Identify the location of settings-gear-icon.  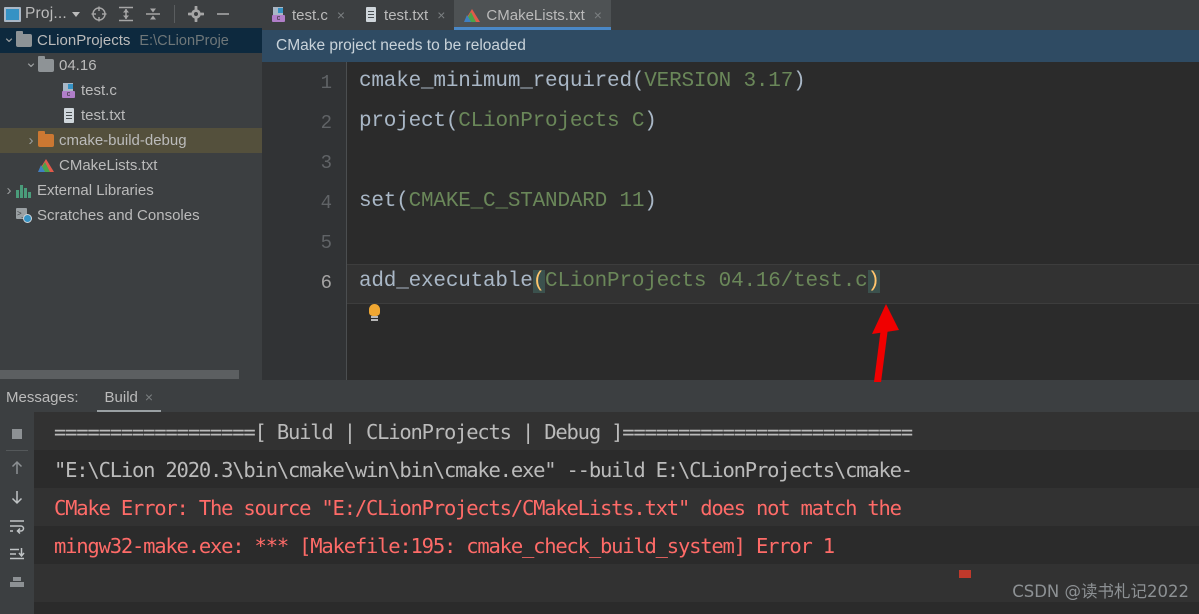
(196, 14).